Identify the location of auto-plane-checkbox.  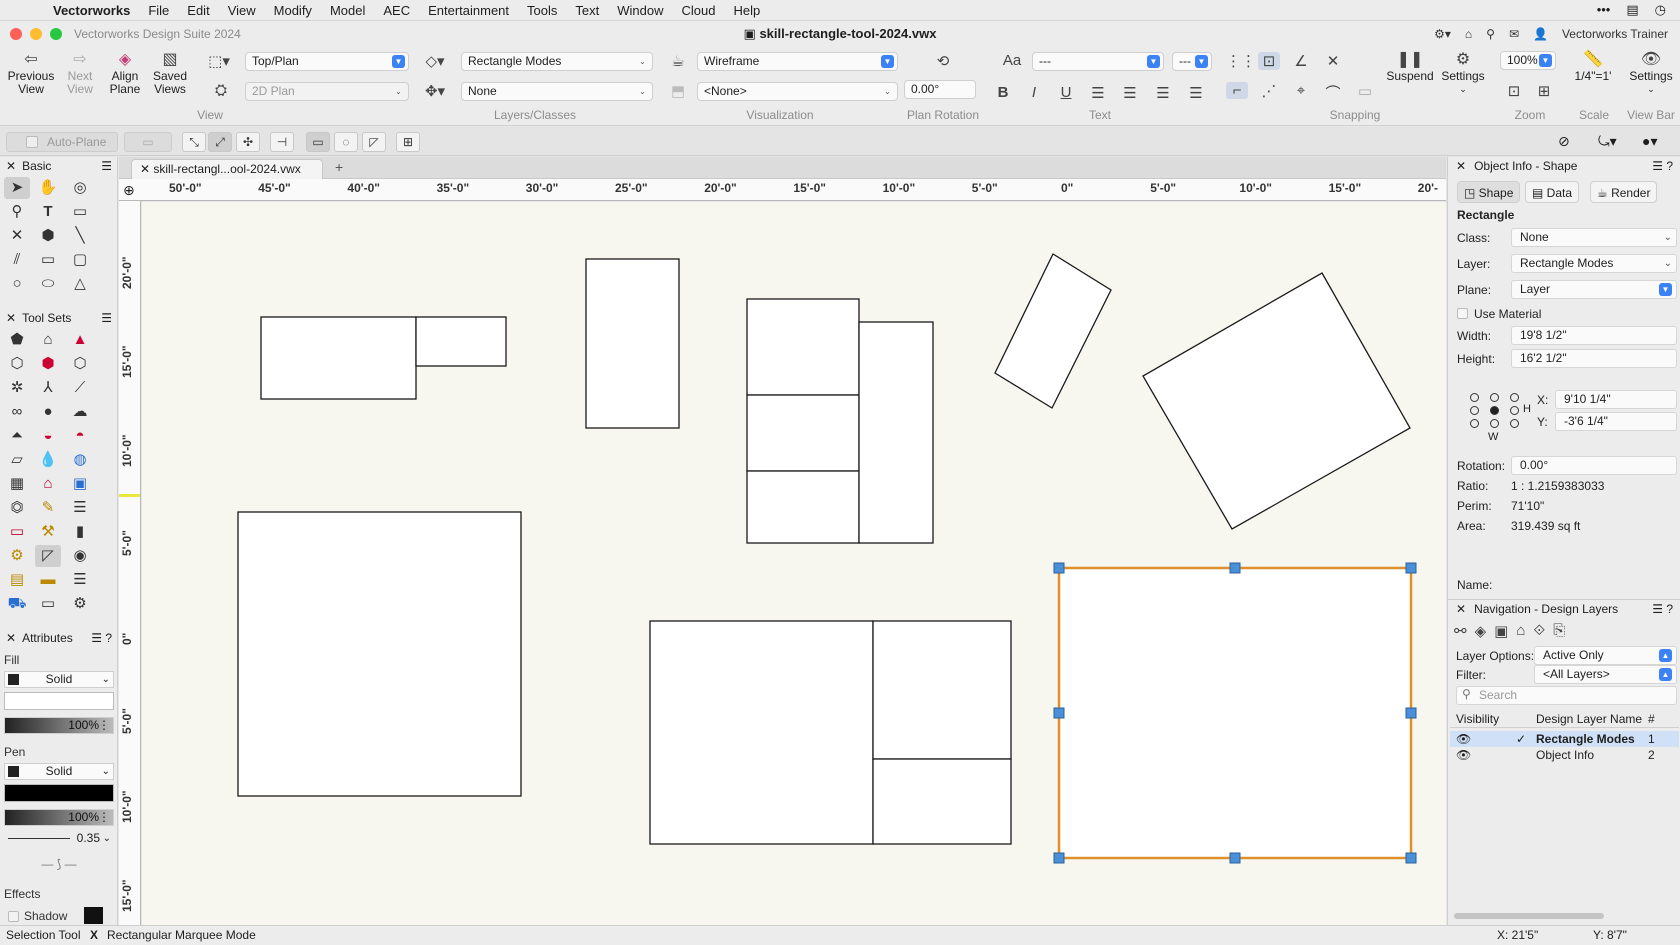
(32, 142).